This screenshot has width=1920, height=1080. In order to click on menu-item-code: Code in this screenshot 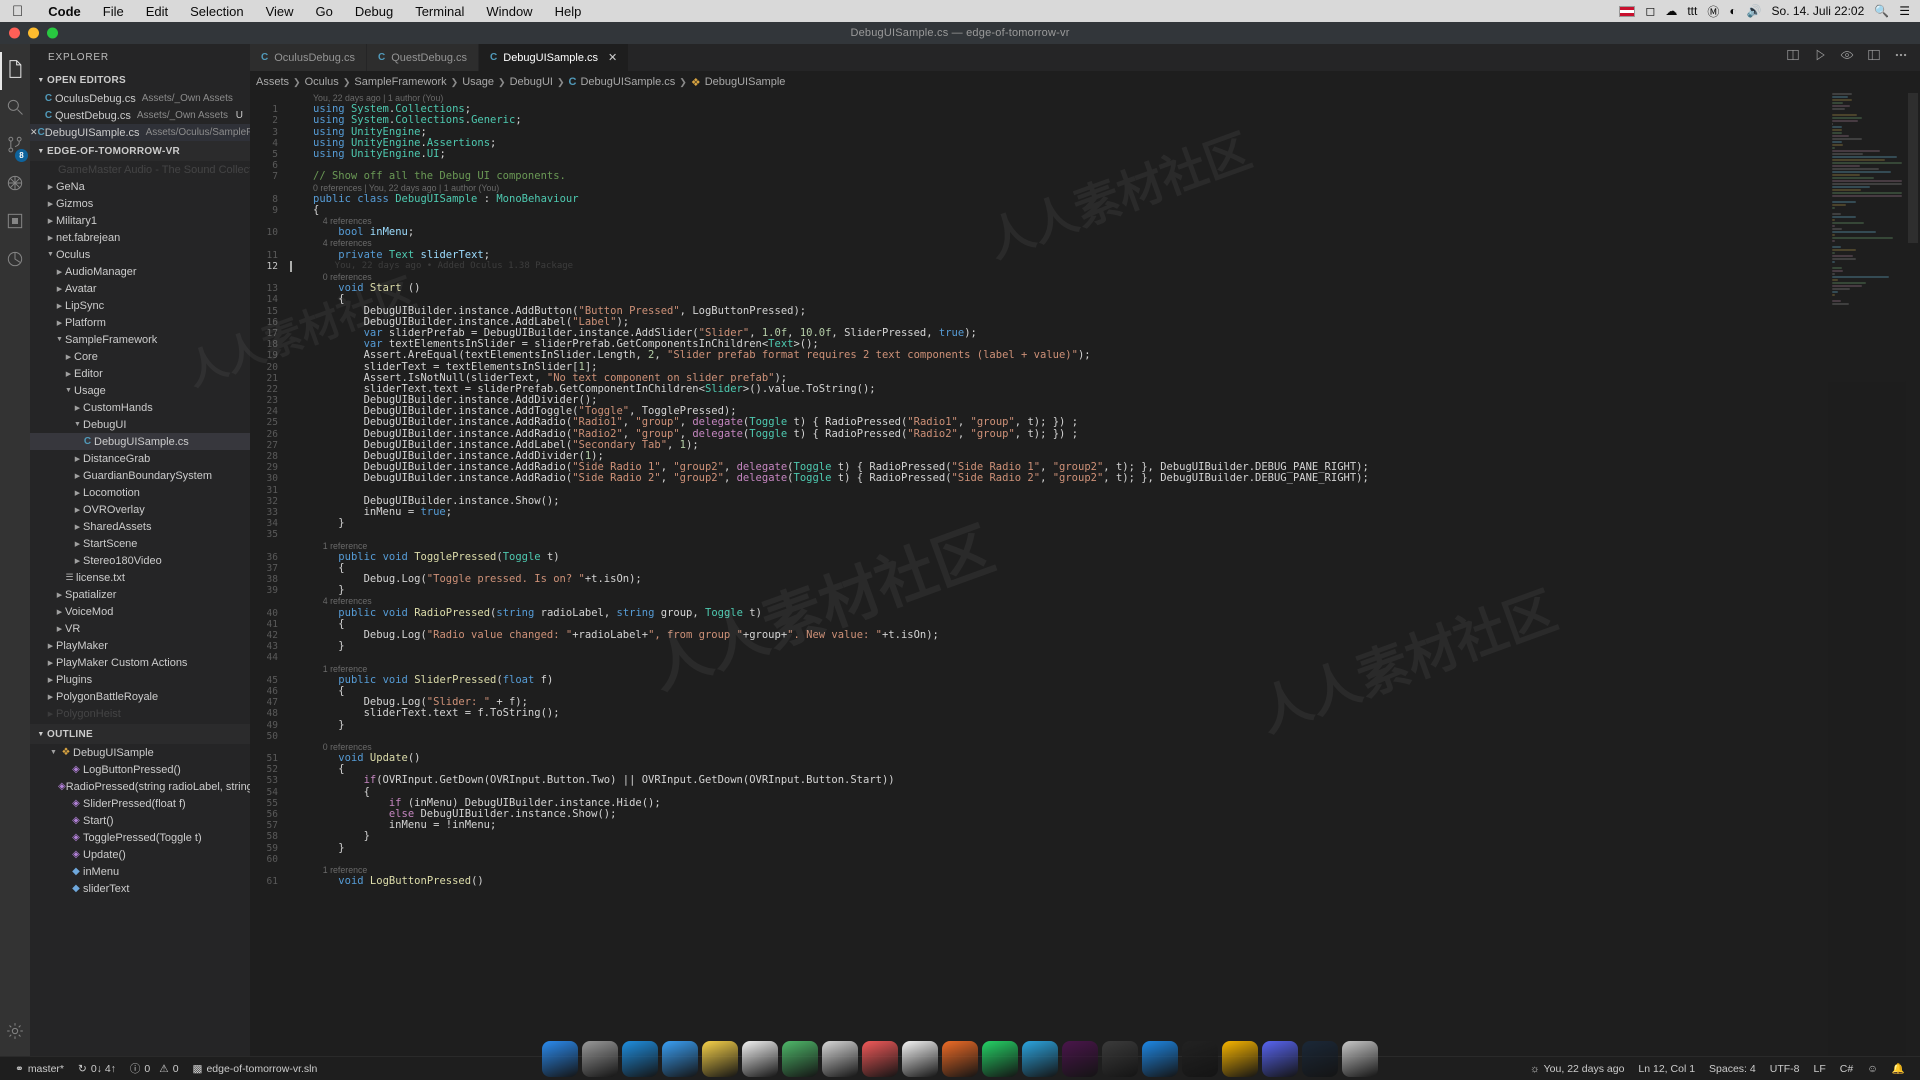, I will do `click(64, 11)`.